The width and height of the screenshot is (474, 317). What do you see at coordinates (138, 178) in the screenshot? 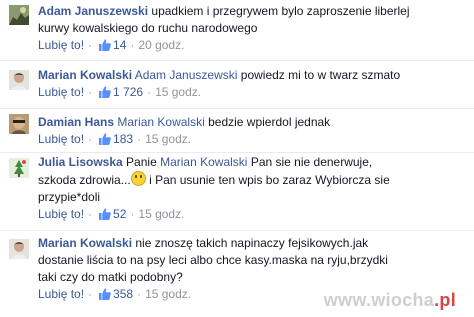
I see `smiley-emoji-icon` at bounding box center [138, 178].